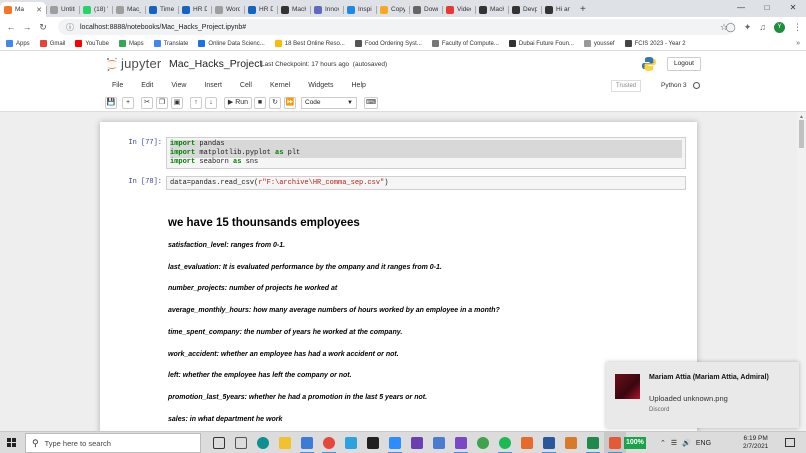 The height and width of the screenshot is (453, 806). I want to click on browser-tab: Word c, so click(227, 9).